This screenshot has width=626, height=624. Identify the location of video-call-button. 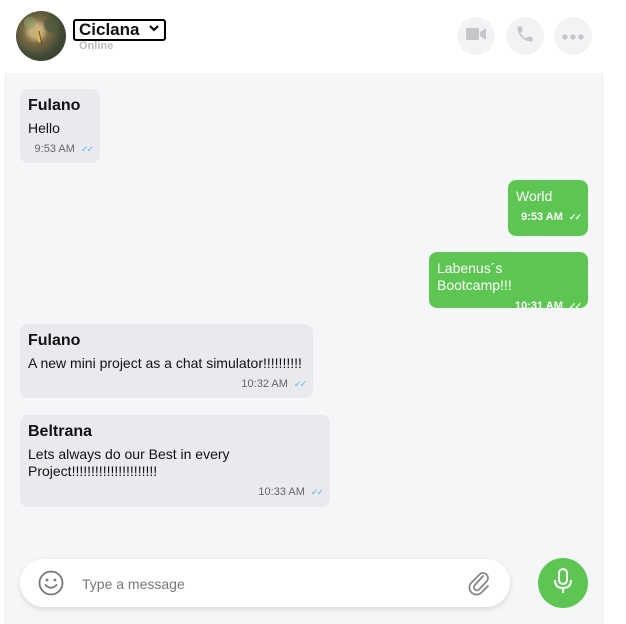
(476, 36).